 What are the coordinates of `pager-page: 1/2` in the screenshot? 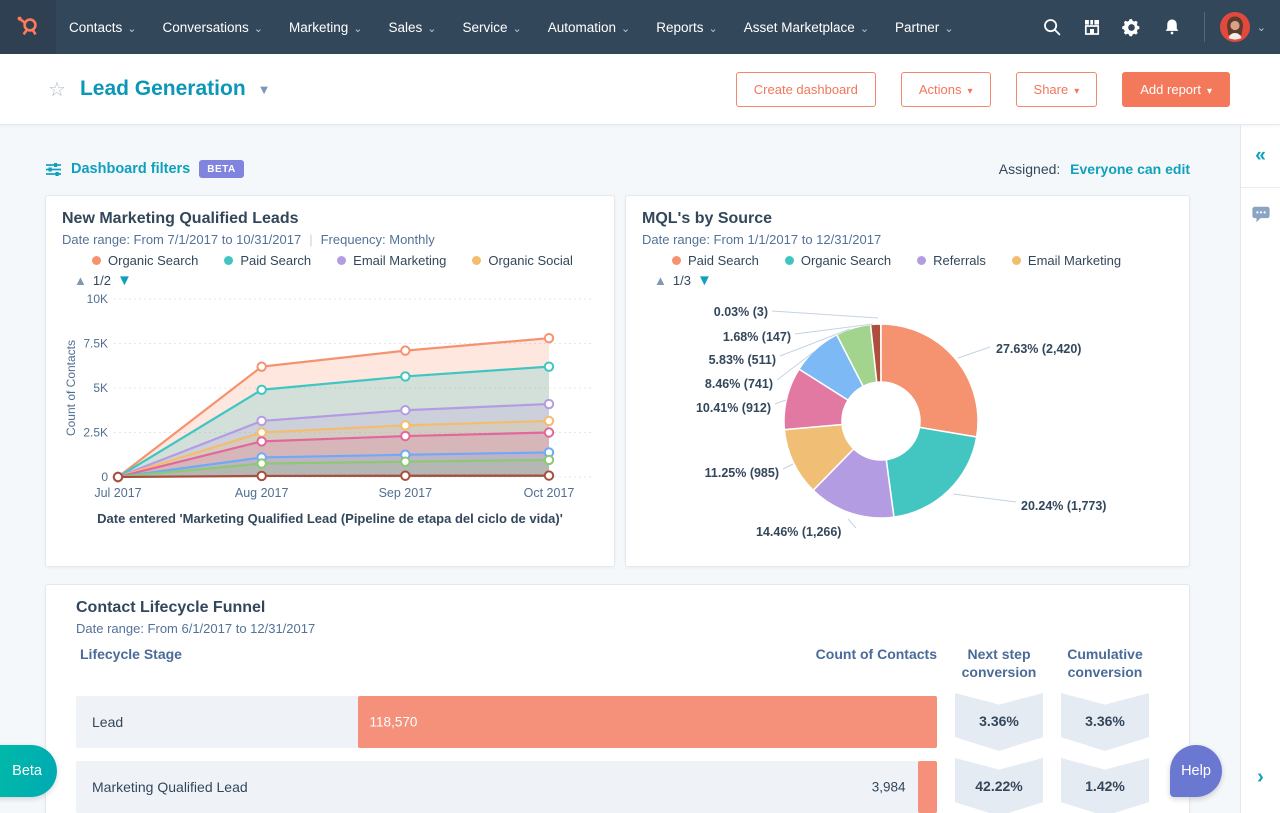 It's located at (101, 280).